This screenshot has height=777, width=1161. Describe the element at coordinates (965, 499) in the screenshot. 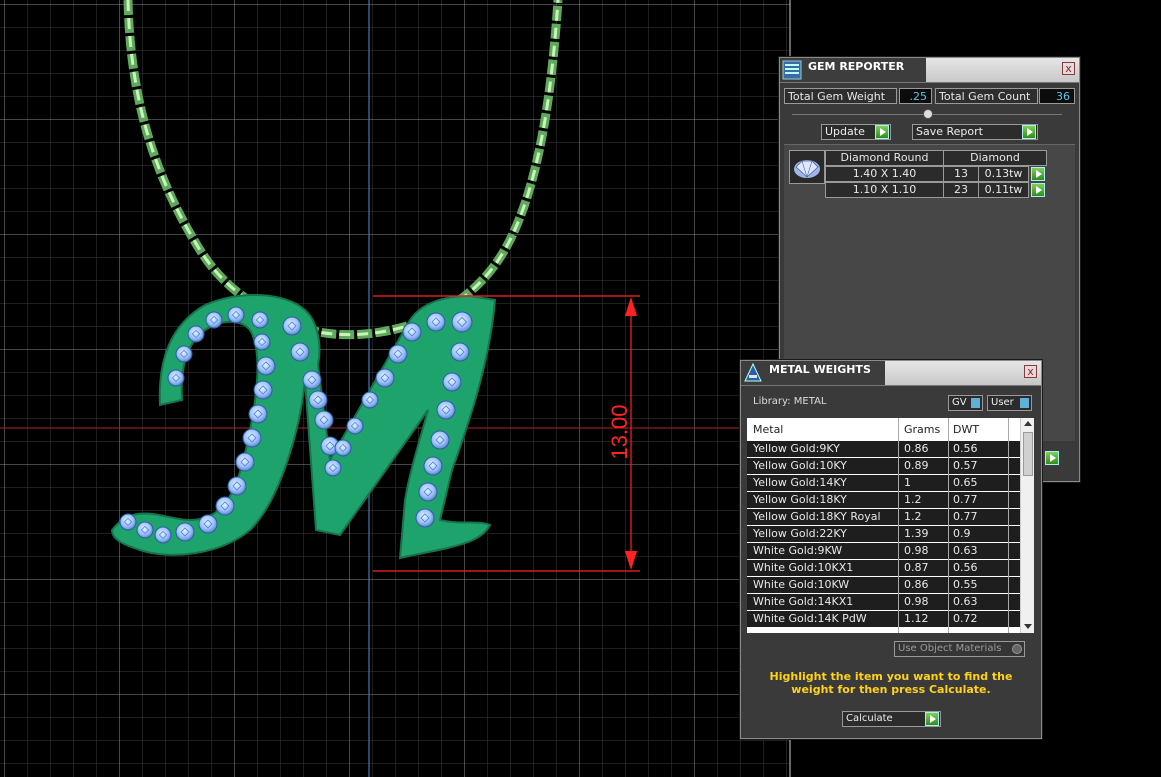

I see `dwt-cell: 0.77` at that location.